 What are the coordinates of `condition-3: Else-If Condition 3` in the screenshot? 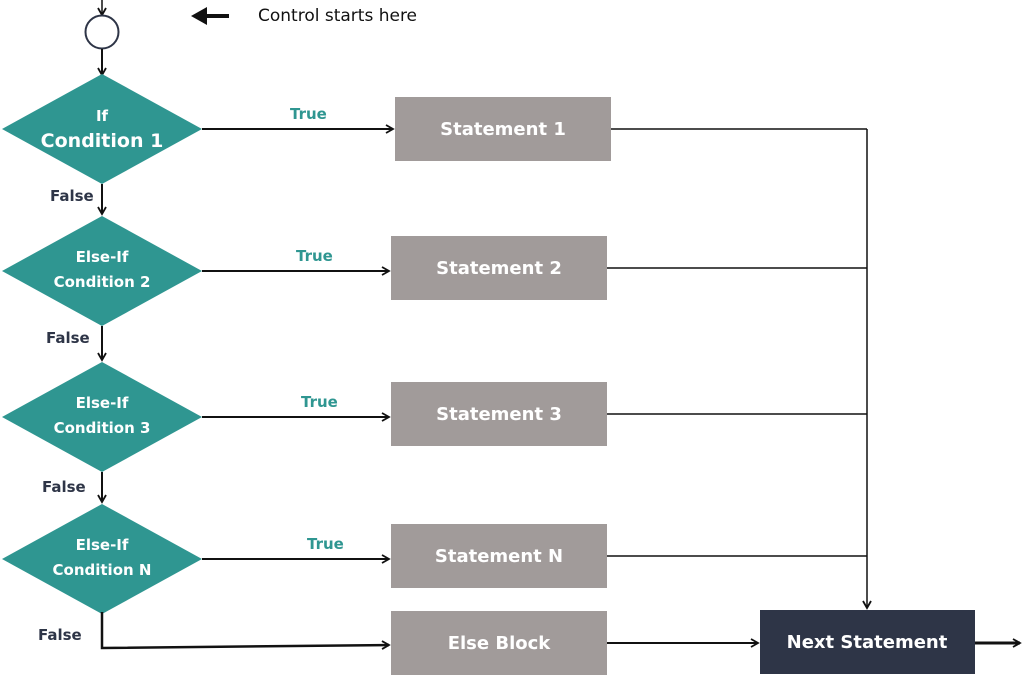 It's located at (102, 417).